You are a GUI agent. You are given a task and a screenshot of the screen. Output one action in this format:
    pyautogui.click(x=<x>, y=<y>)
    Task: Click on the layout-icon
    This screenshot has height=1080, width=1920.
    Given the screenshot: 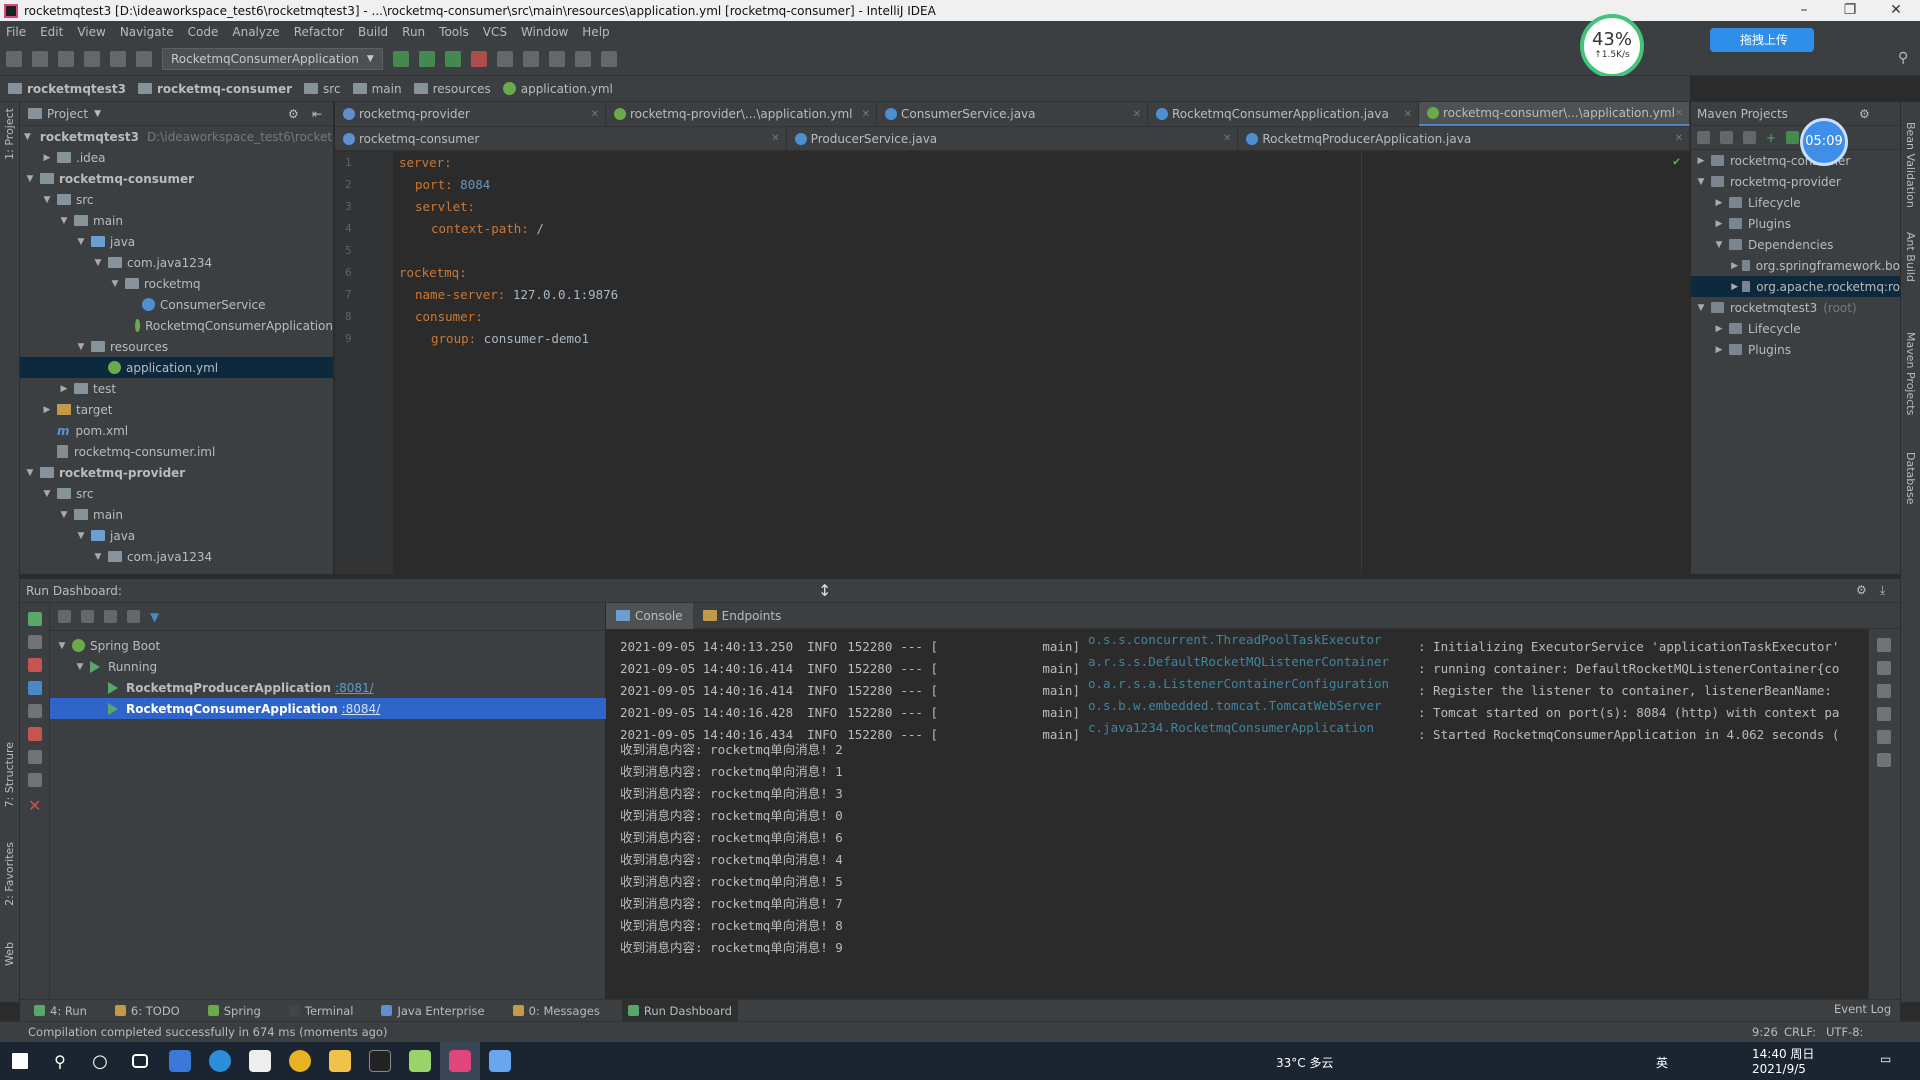 What is the action you would take?
    pyautogui.click(x=35, y=711)
    